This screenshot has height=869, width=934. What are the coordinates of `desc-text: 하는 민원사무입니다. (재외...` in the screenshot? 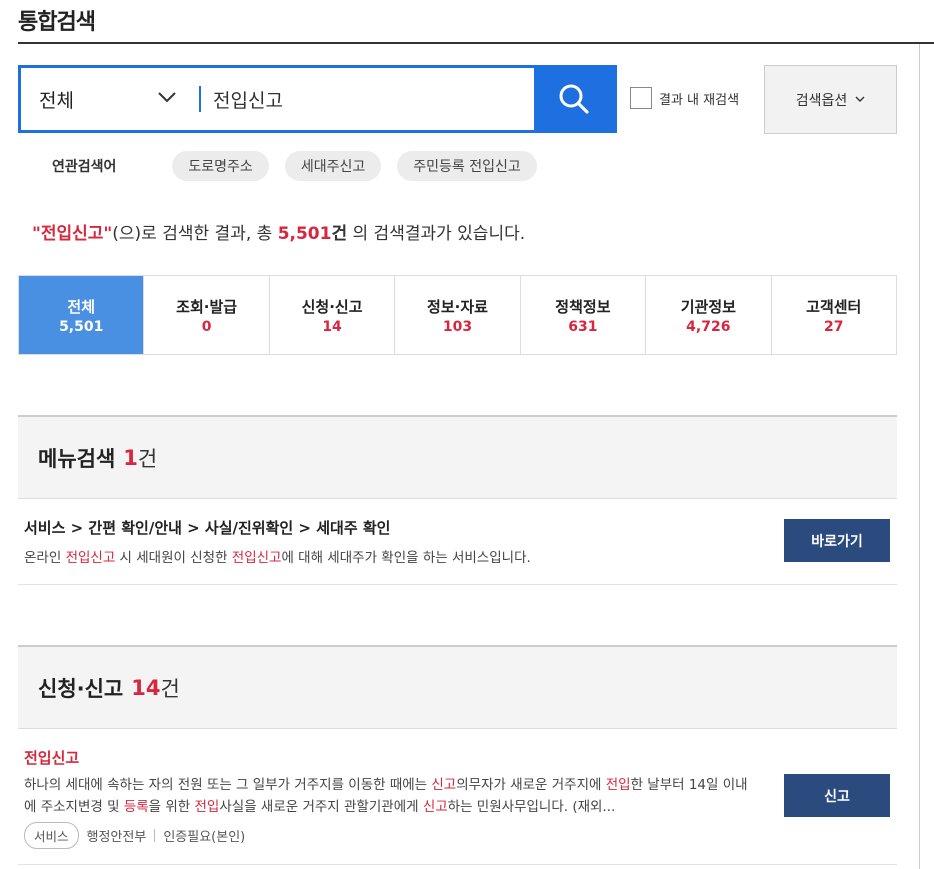 It's located at (531, 807).